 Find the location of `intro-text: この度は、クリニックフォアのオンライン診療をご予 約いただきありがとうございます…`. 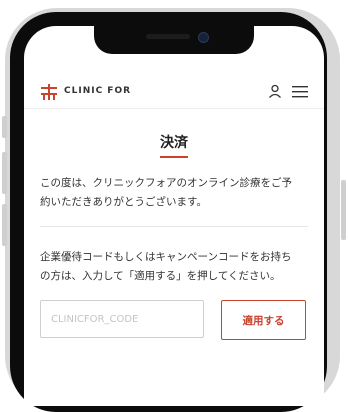

intro-text: この度は、クリニックフォアのオンライン診療をご予 約いただきありがとうございます… is located at coordinates (176, 193).